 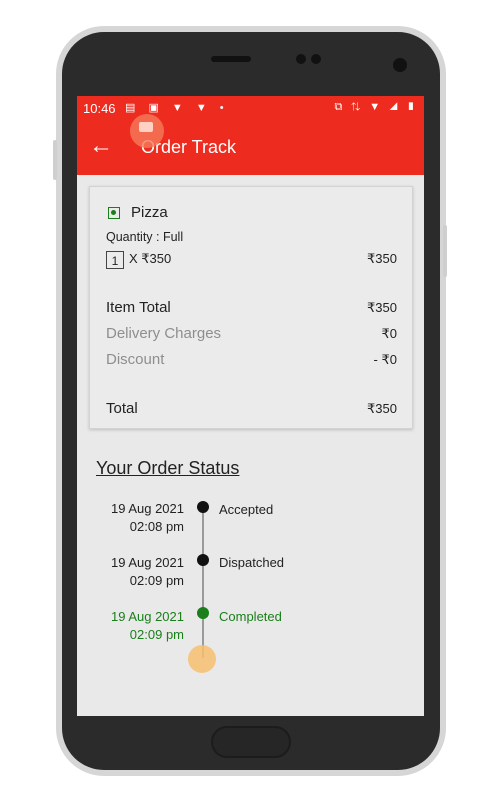 I want to click on order-status-heading: Your Order Status, so click(x=168, y=468).